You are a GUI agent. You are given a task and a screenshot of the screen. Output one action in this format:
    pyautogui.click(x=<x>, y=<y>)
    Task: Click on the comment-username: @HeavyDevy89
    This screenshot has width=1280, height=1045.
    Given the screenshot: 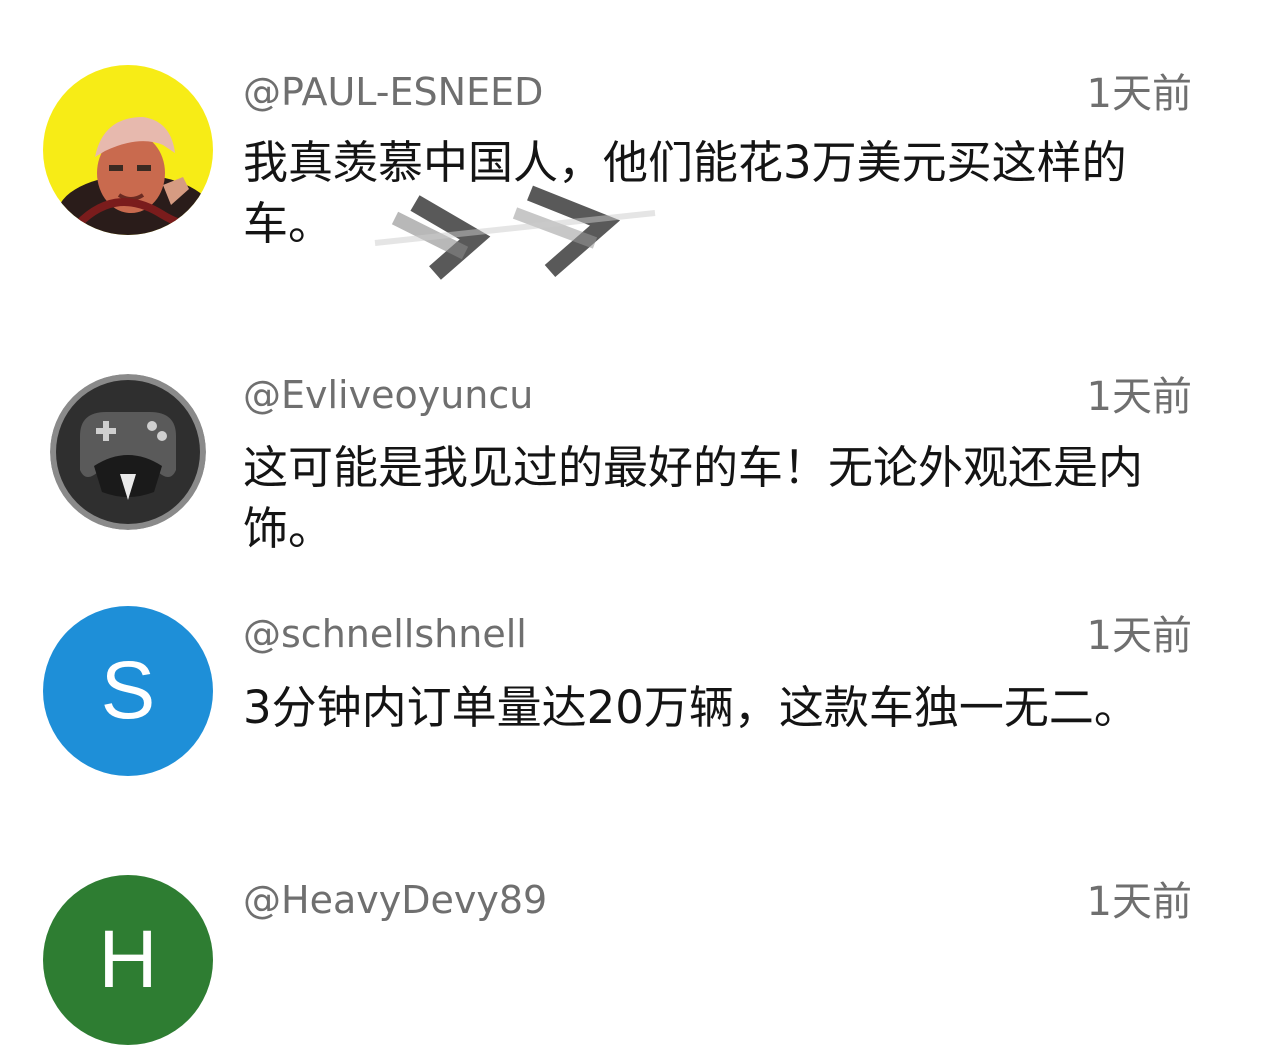 What is the action you would take?
    pyautogui.click(x=395, y=900)
    